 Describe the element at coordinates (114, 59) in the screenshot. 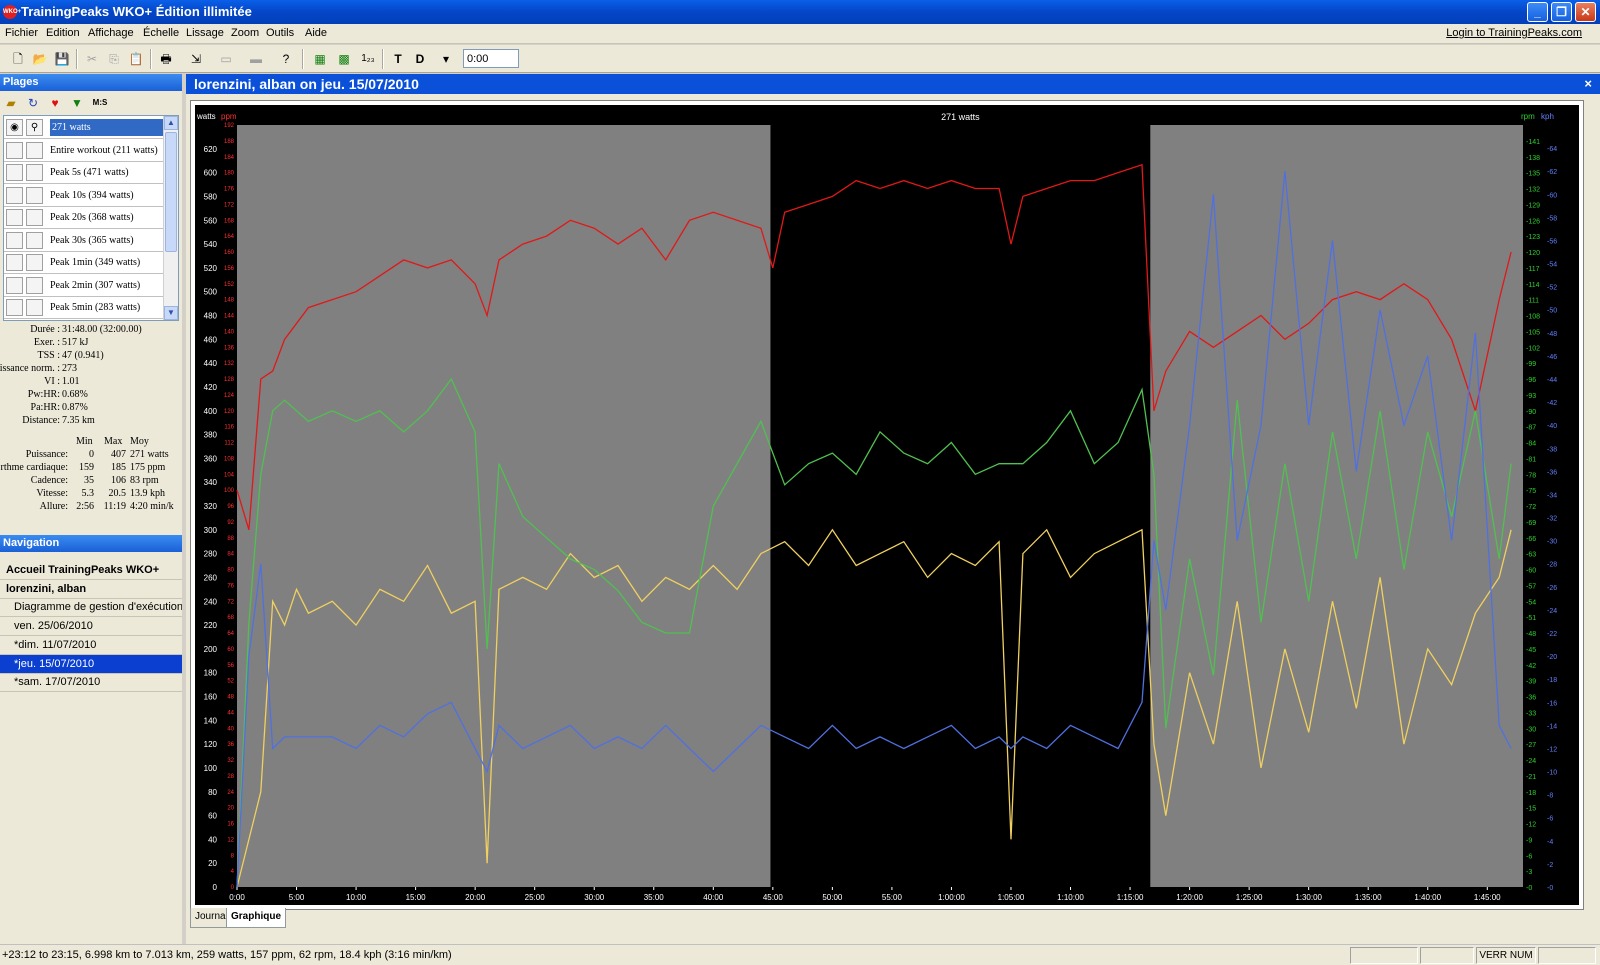

I see `copy-icon: ⎘` at that location.